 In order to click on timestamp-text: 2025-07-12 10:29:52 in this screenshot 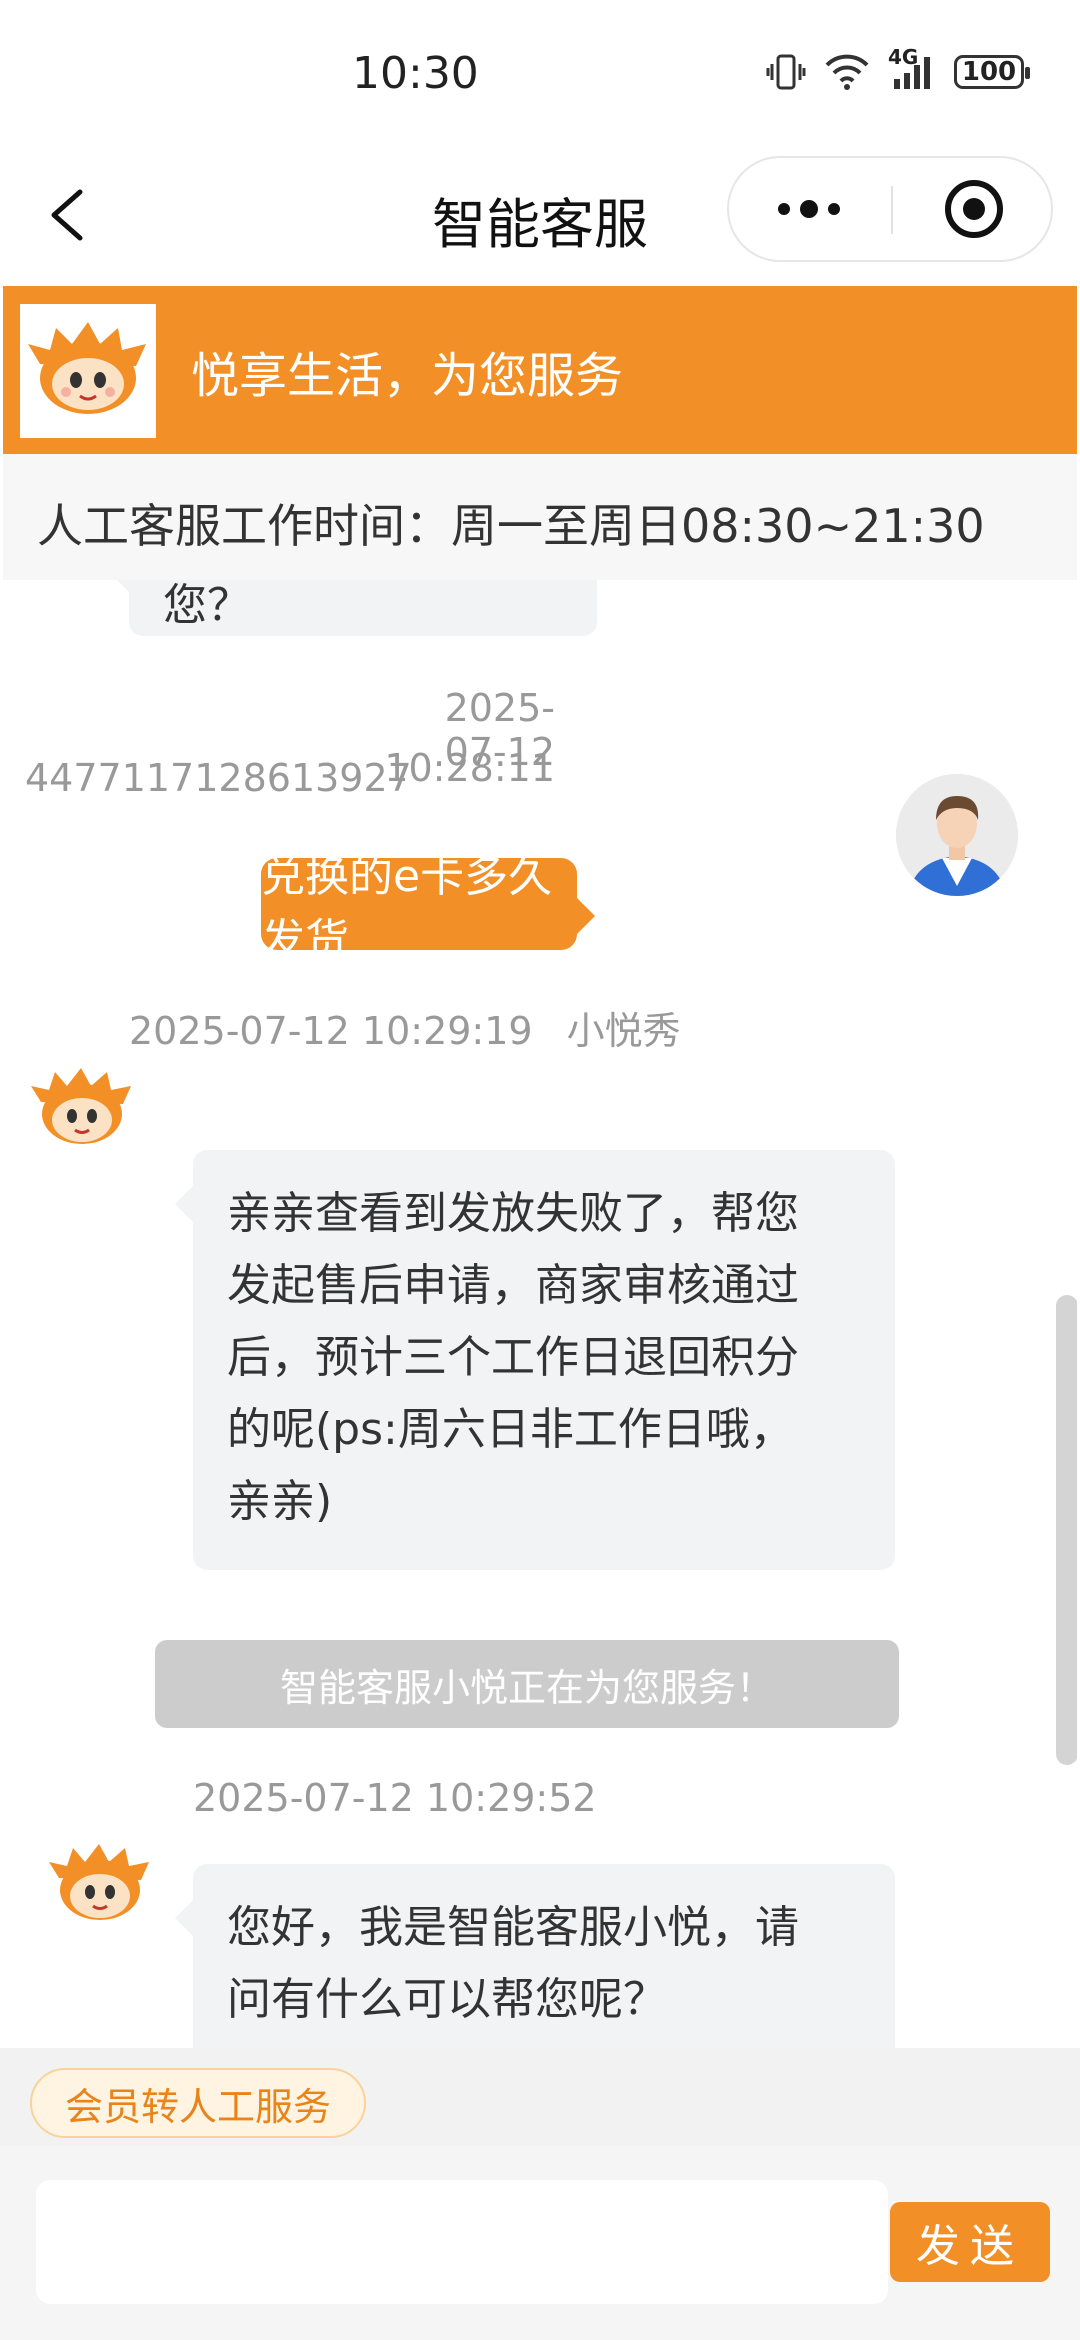, I will do `click(395, 1798)`.